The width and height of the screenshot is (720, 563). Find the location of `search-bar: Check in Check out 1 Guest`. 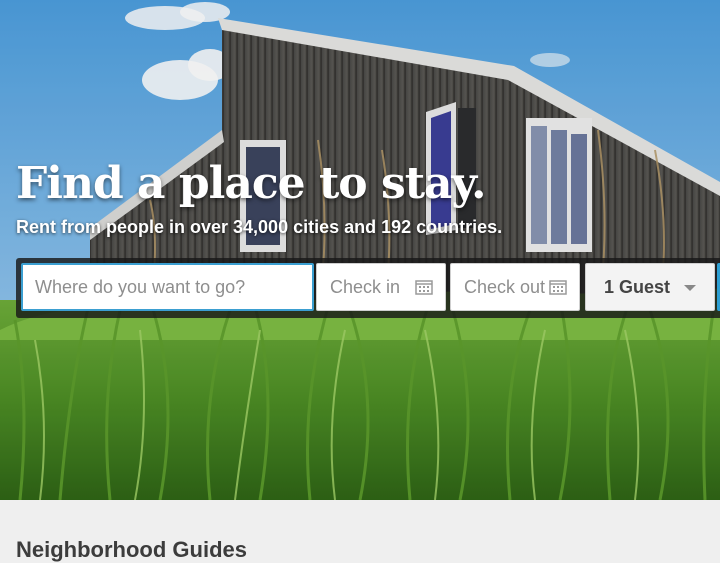

search-bar: Check in Check out 1 Guest is located at coordinates (368, 288).